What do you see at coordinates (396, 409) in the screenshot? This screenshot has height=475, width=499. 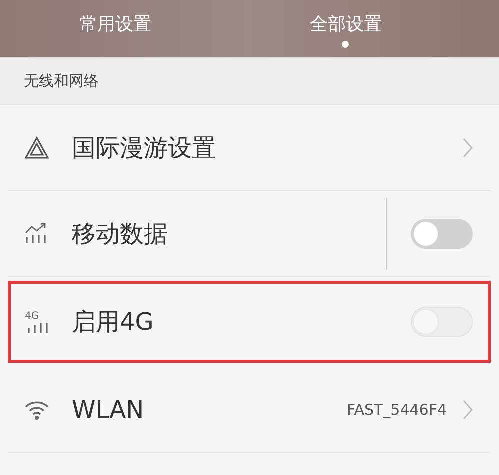 I see `setting-value: FAST_5446F4` at bounding box center [396, 409].